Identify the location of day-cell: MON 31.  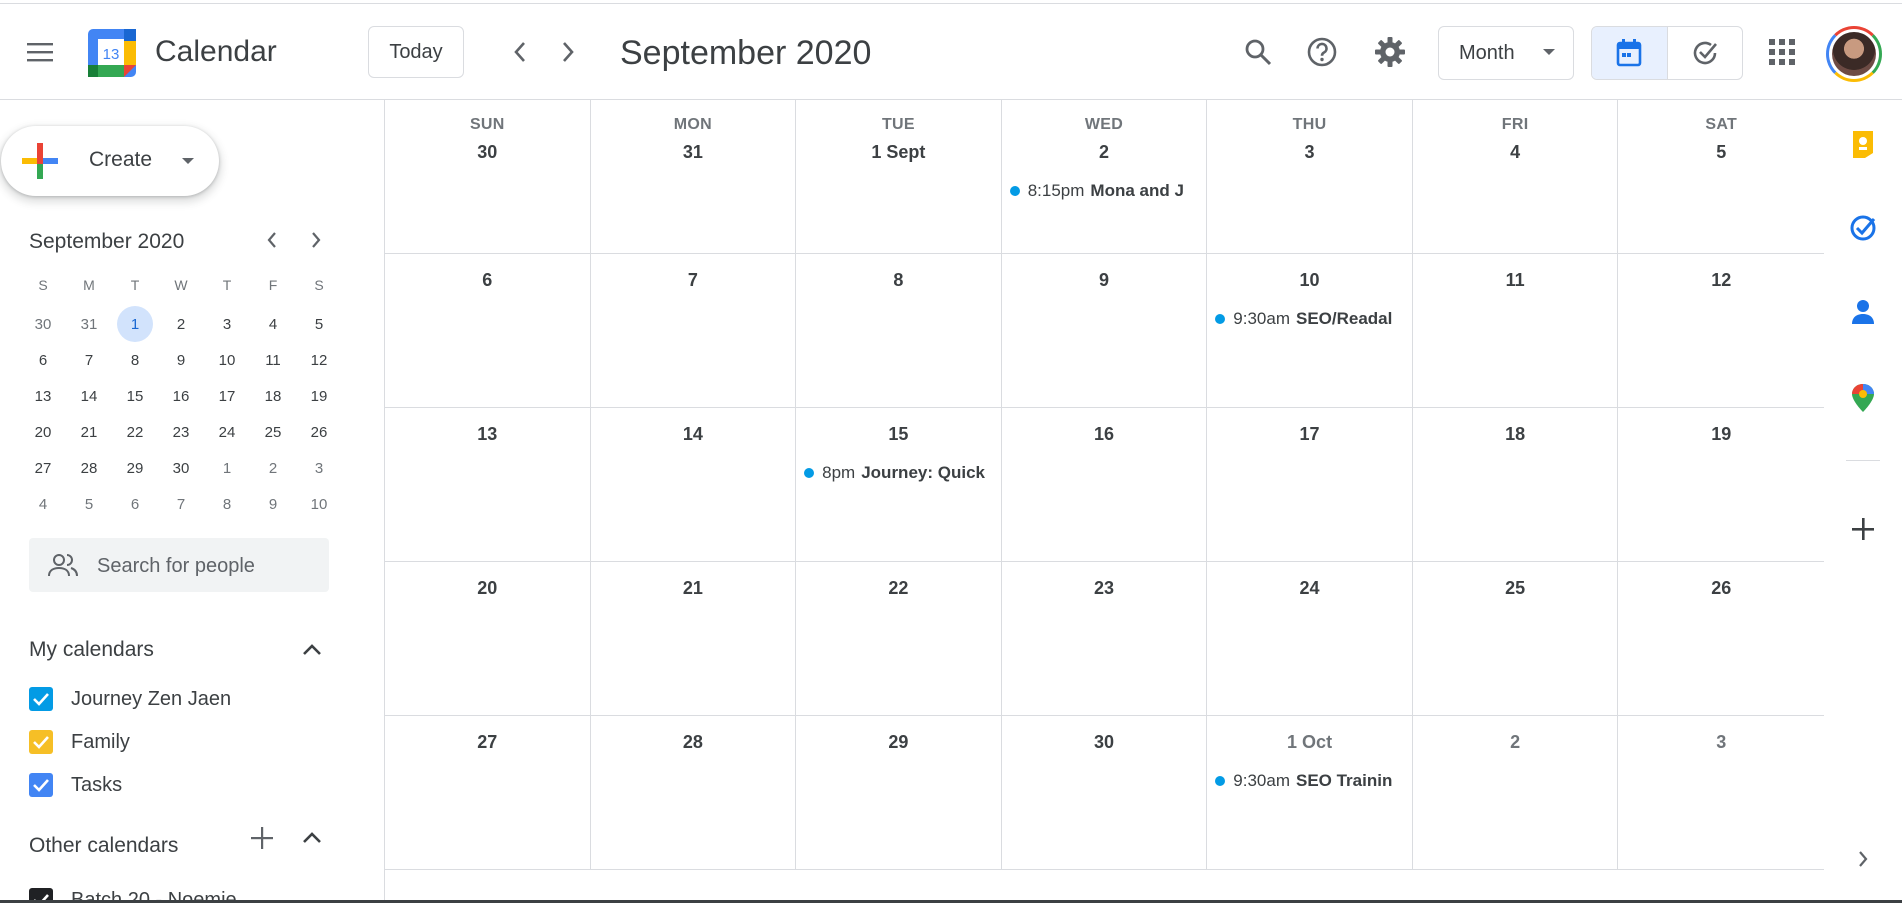
(693, 177).